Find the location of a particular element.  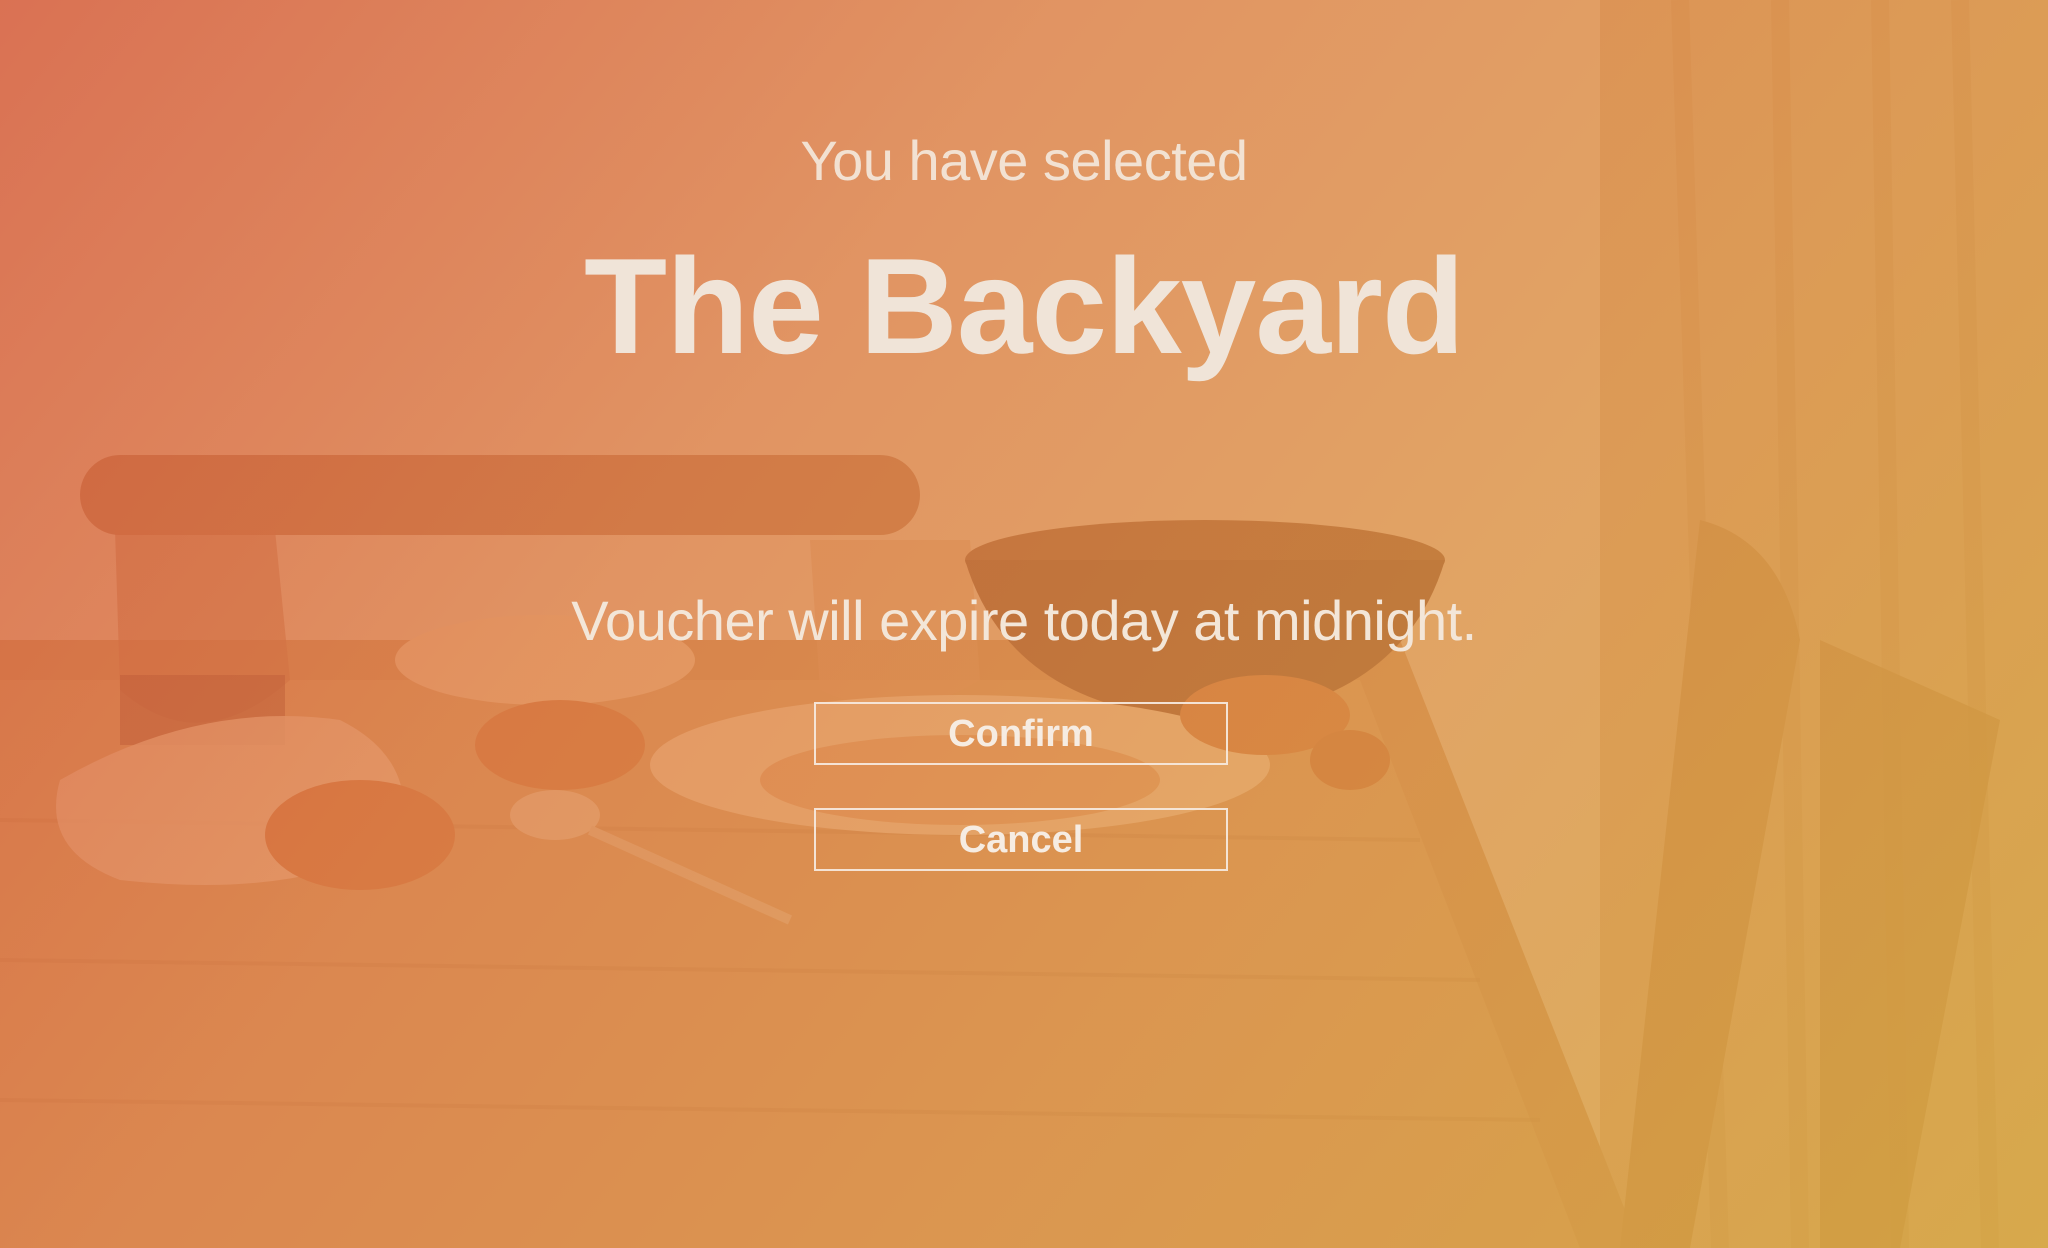

confirm-button: Confirm is located at coordinates (1021, 733).